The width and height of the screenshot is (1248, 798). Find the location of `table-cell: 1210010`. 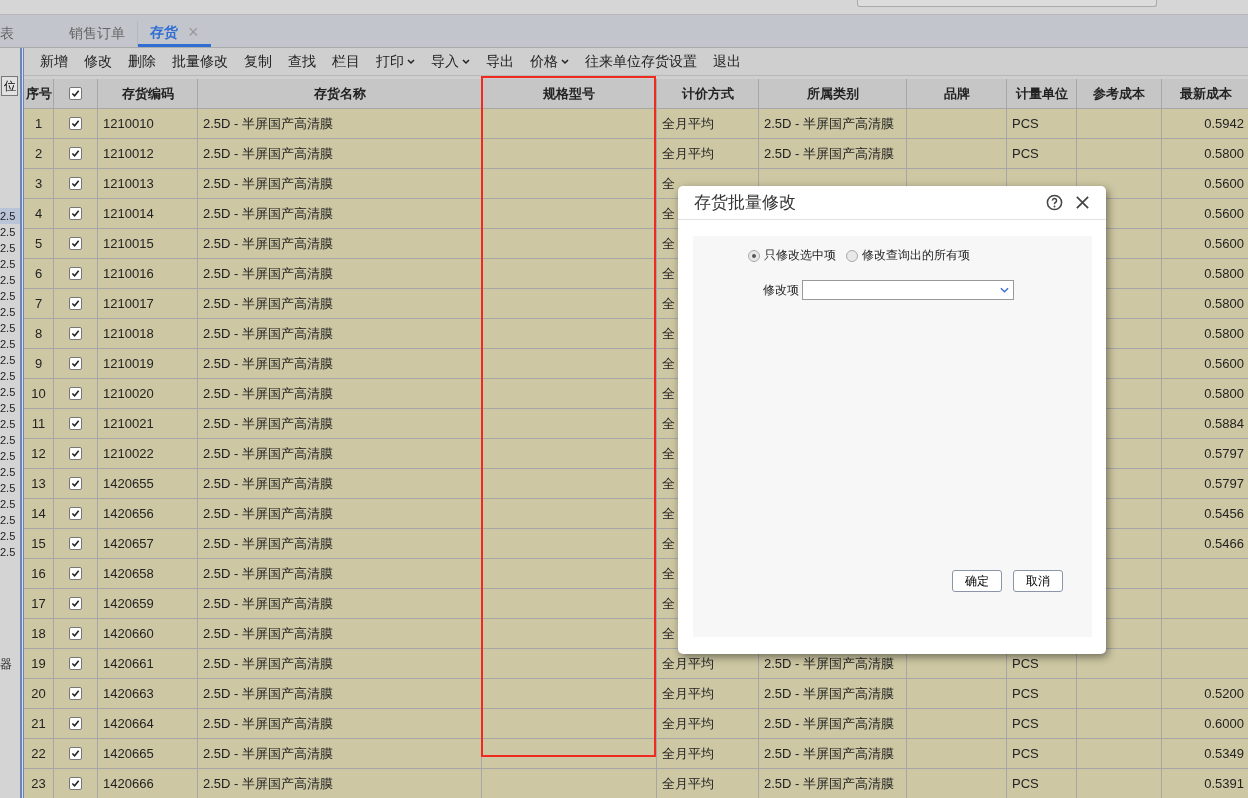

table-cell: 1210010 is located at coordinates (148, 124).